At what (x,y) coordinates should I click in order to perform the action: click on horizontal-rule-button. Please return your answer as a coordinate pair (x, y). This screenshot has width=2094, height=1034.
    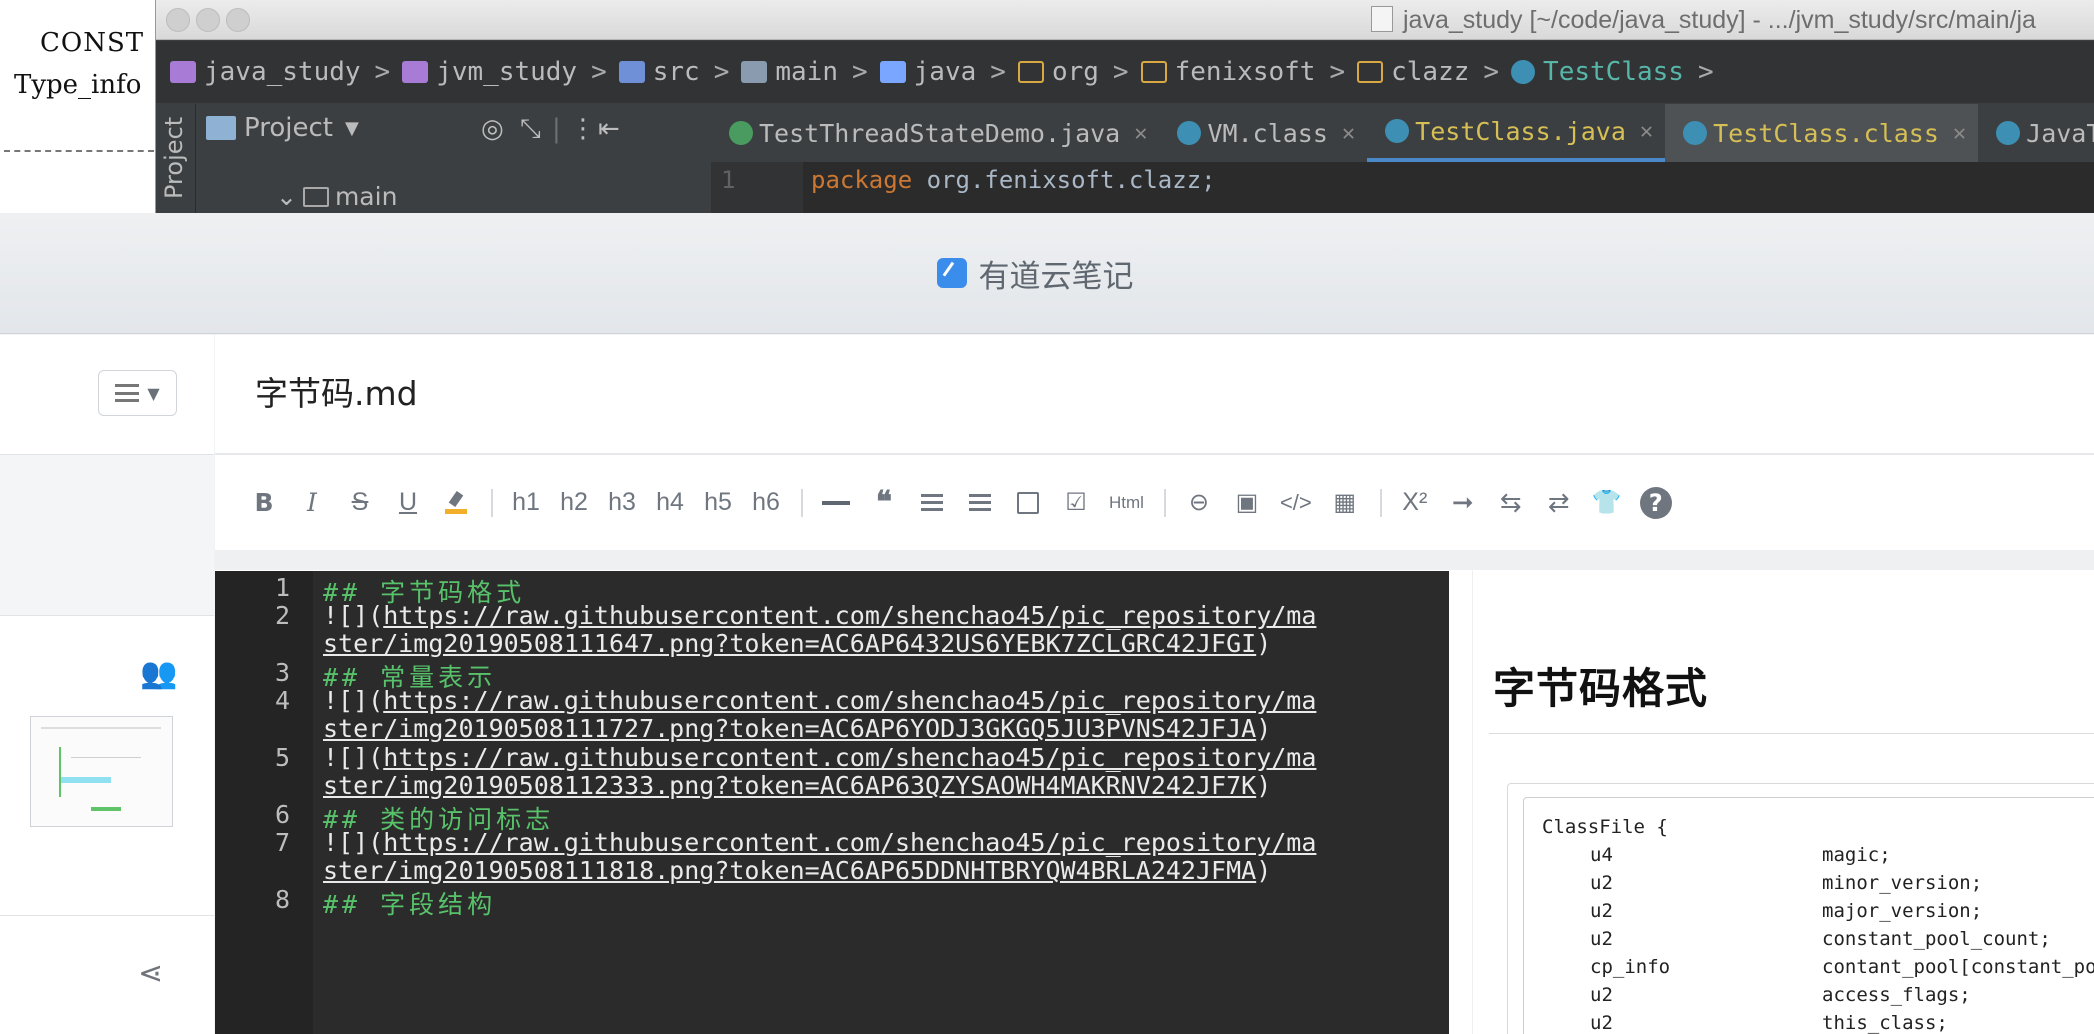
    Looking at the image, I should click on (836, 503).